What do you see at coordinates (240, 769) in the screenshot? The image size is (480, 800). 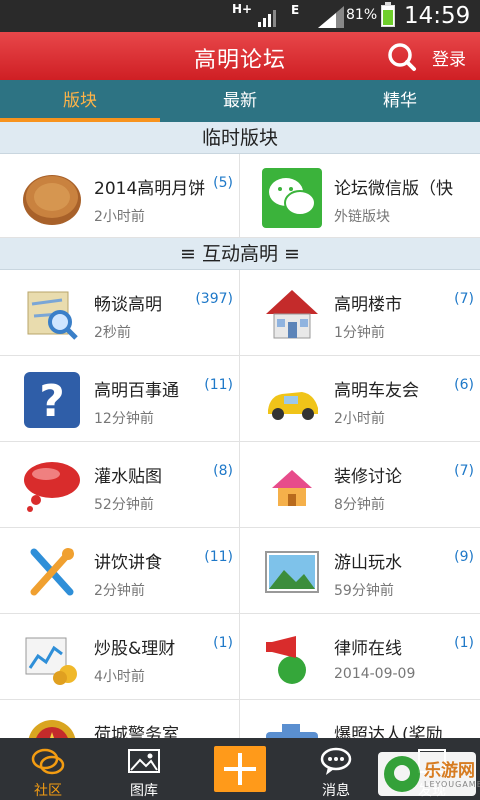 I see `plus-icon` at bounding box center [240, 769].